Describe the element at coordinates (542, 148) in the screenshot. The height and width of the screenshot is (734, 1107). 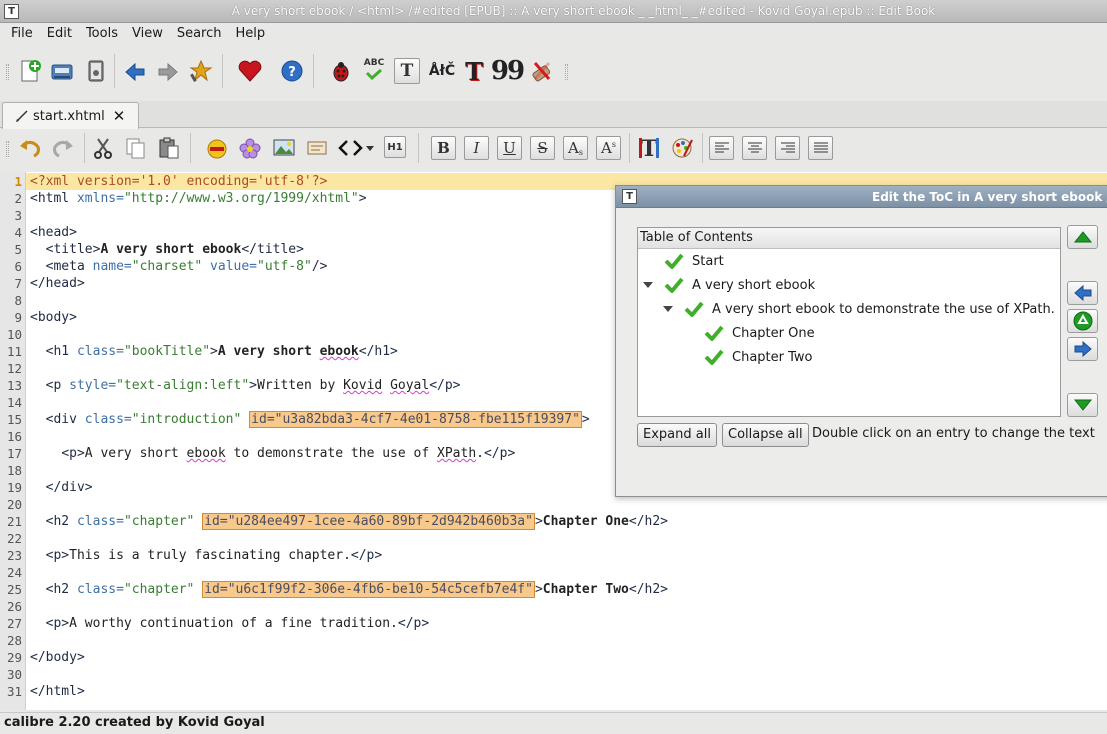
I see `strikethrough-button: S` at that location.